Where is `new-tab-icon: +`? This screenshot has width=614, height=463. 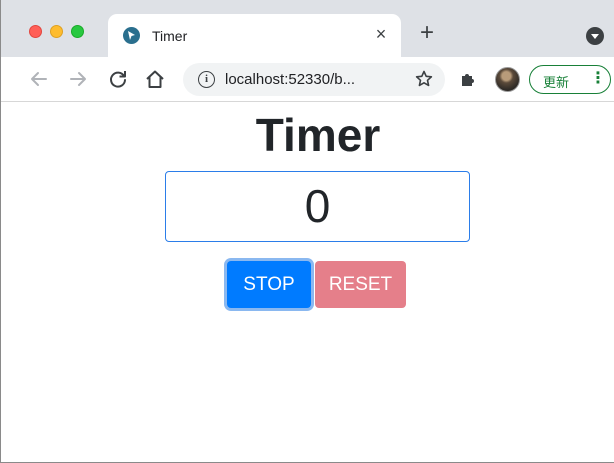
new-tab-icon: + is located at coordinates (427, 33).